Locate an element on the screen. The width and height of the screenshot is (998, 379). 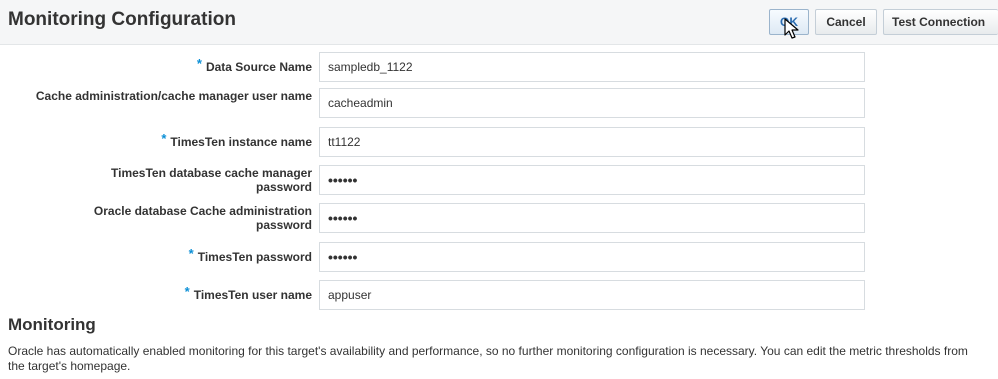
ok-button: OK is located at coordinates (789, 22).